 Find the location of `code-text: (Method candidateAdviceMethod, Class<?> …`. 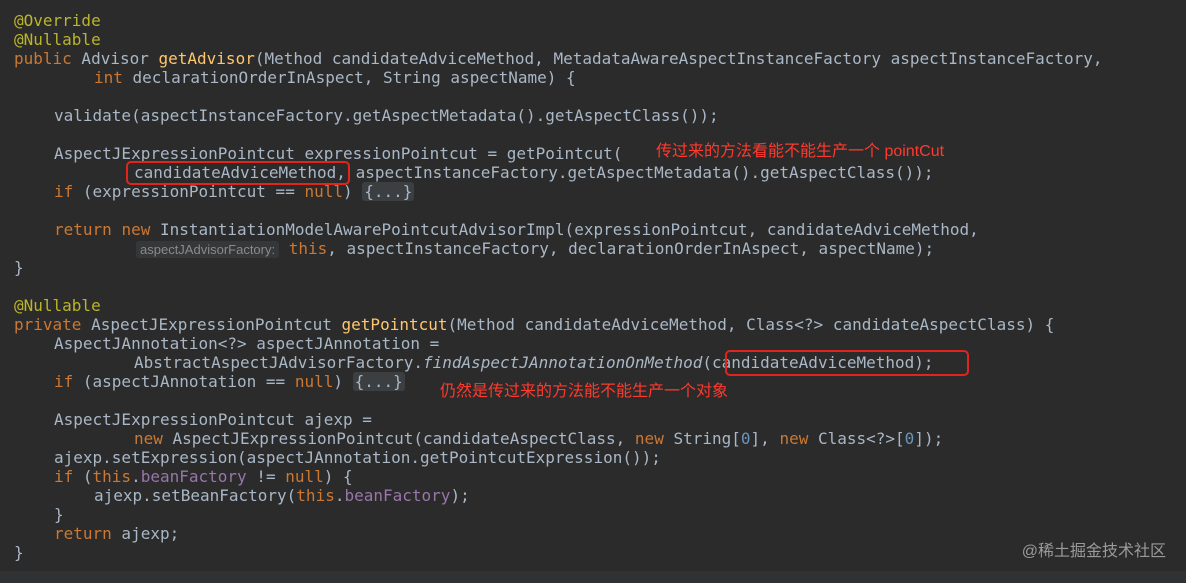

code-text: (Method candidateAdviceMethod, Class<?> … is located at coordinates (751, 324).